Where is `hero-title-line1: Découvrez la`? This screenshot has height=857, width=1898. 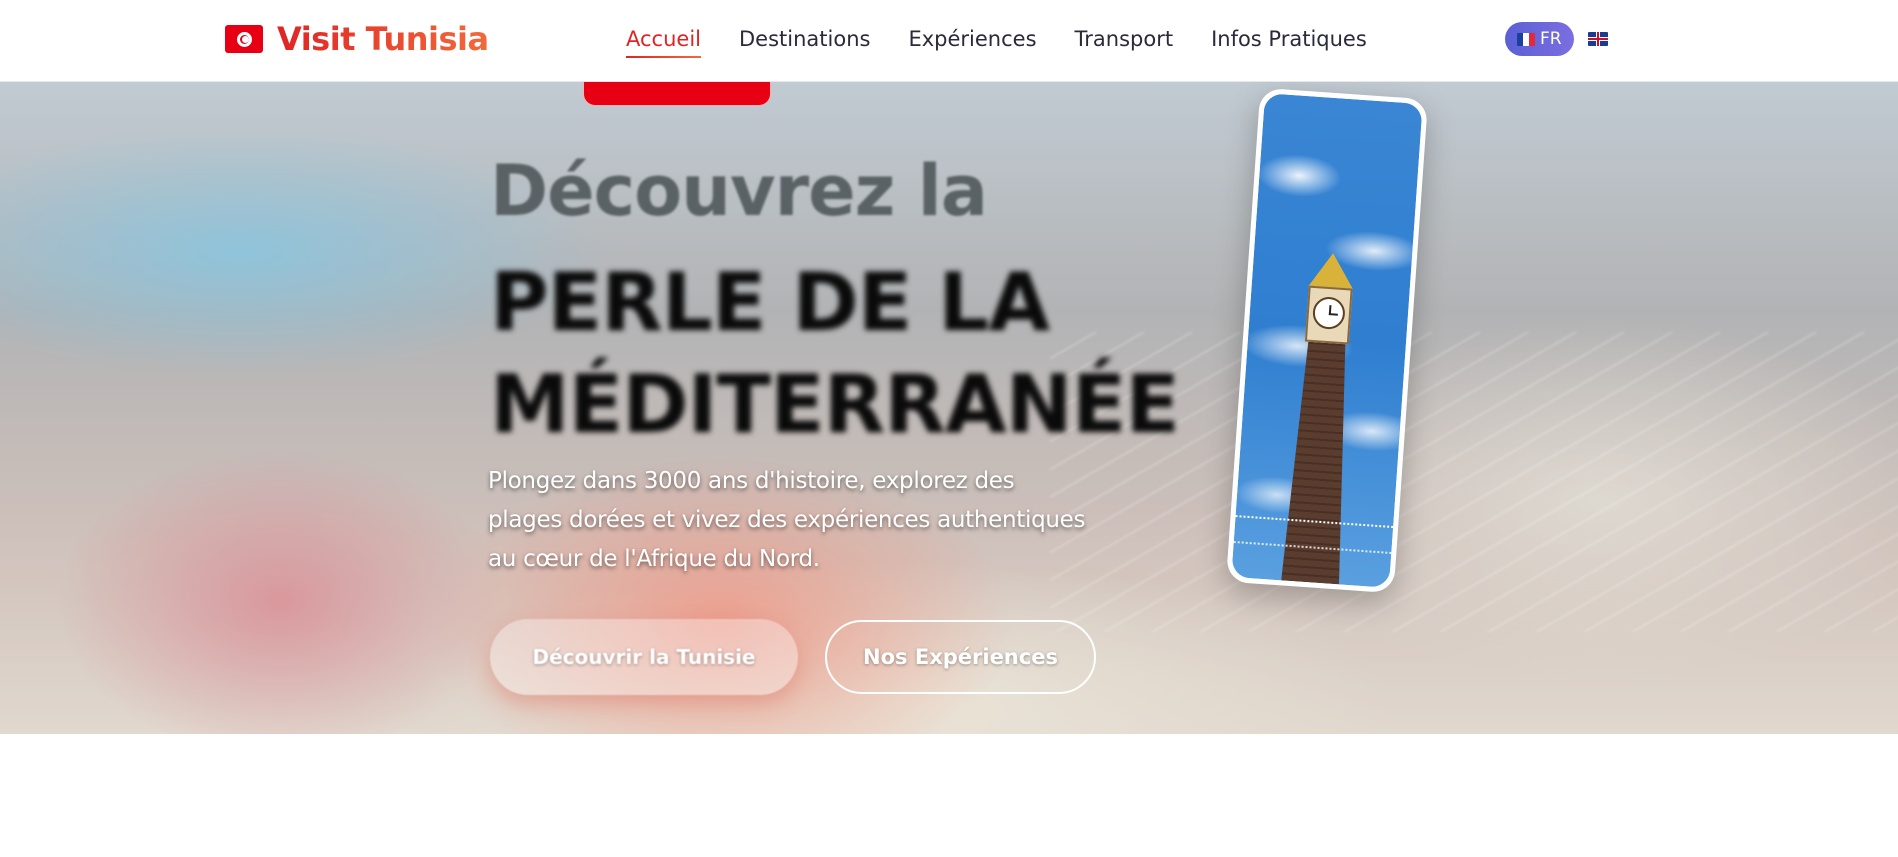 hero-title-line1: Découvrez la is located at coordinates (739, 191).